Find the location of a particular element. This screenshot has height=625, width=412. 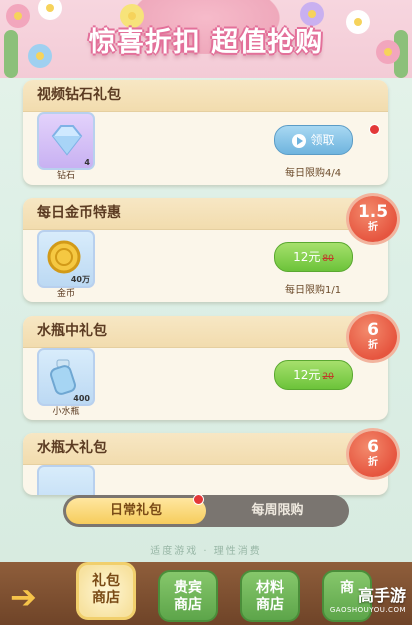

item-quantity: 4 is located at coordinates (87, 162).